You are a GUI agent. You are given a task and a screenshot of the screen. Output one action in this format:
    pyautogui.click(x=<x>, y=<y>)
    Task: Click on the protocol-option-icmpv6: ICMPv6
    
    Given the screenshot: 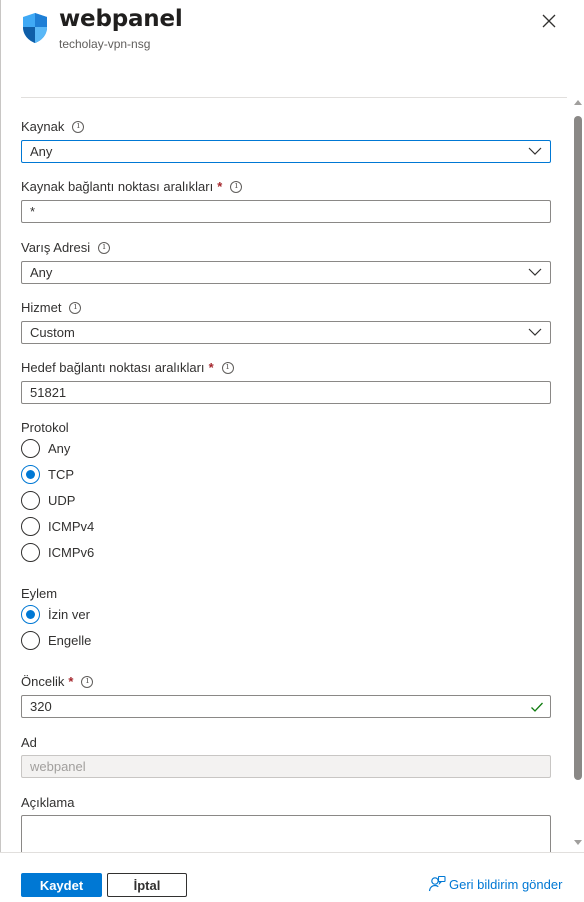 What is the action you would take?
    pyautogui.click(x=57, y=552)
    